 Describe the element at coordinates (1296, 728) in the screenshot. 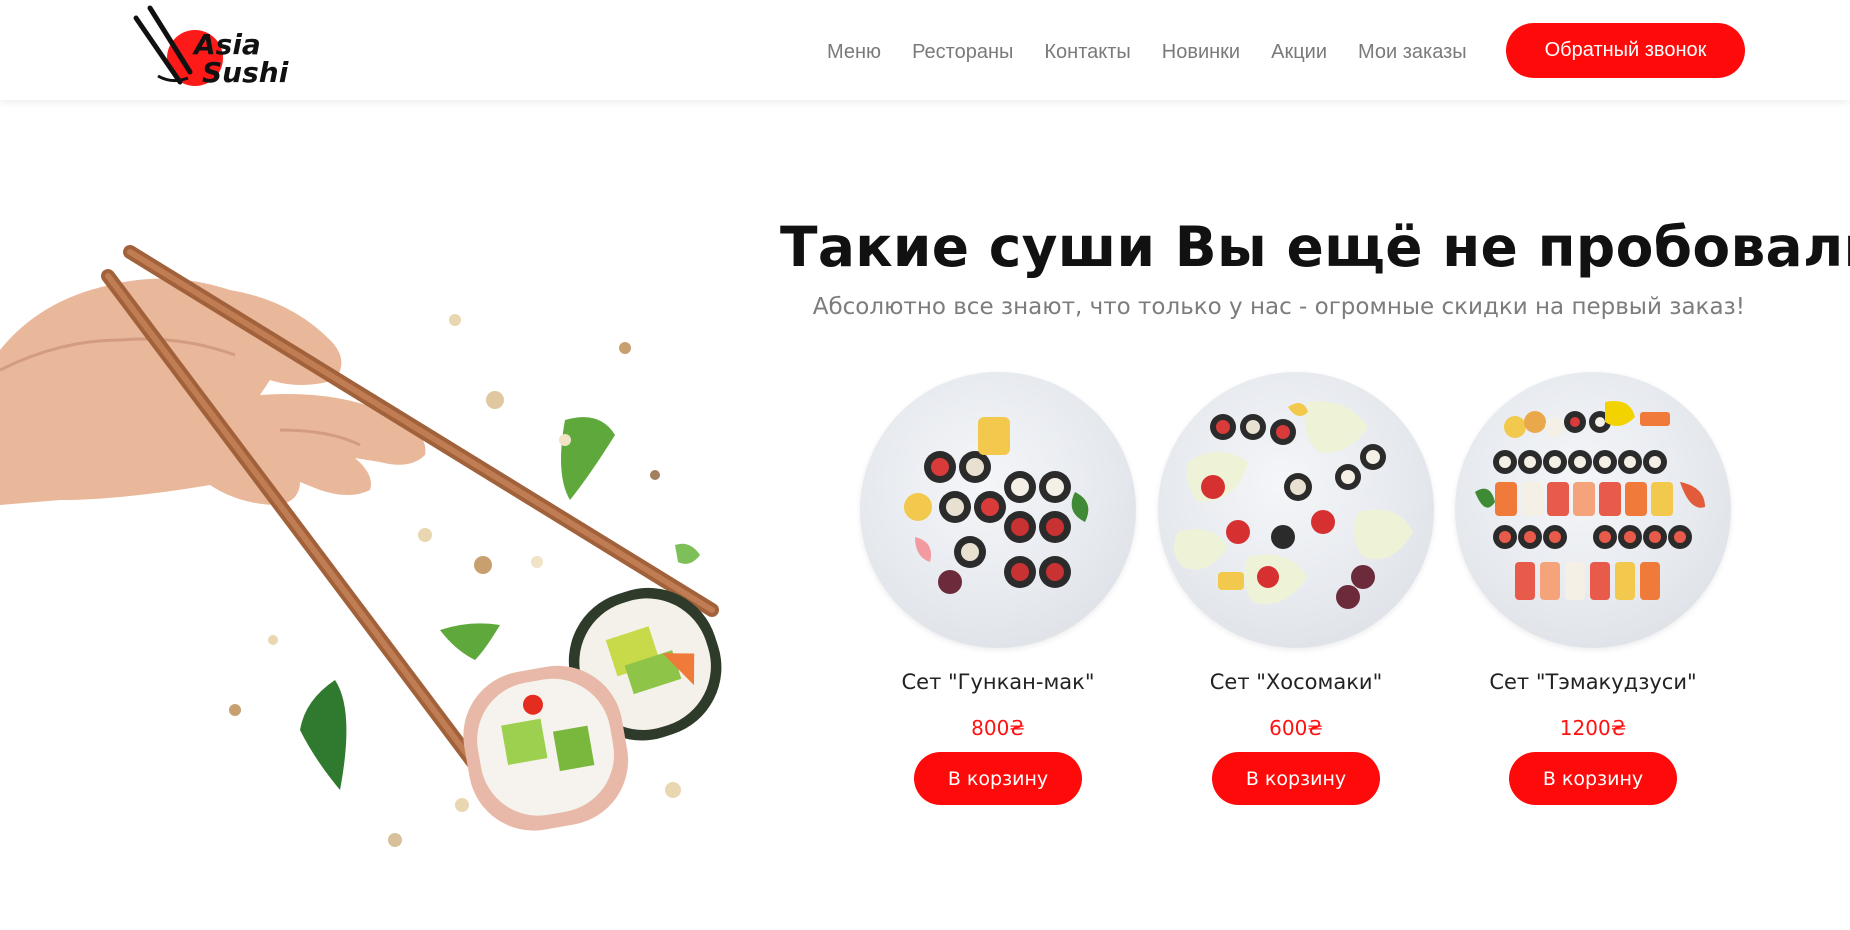

I see `product-price: 600₴` at that location.